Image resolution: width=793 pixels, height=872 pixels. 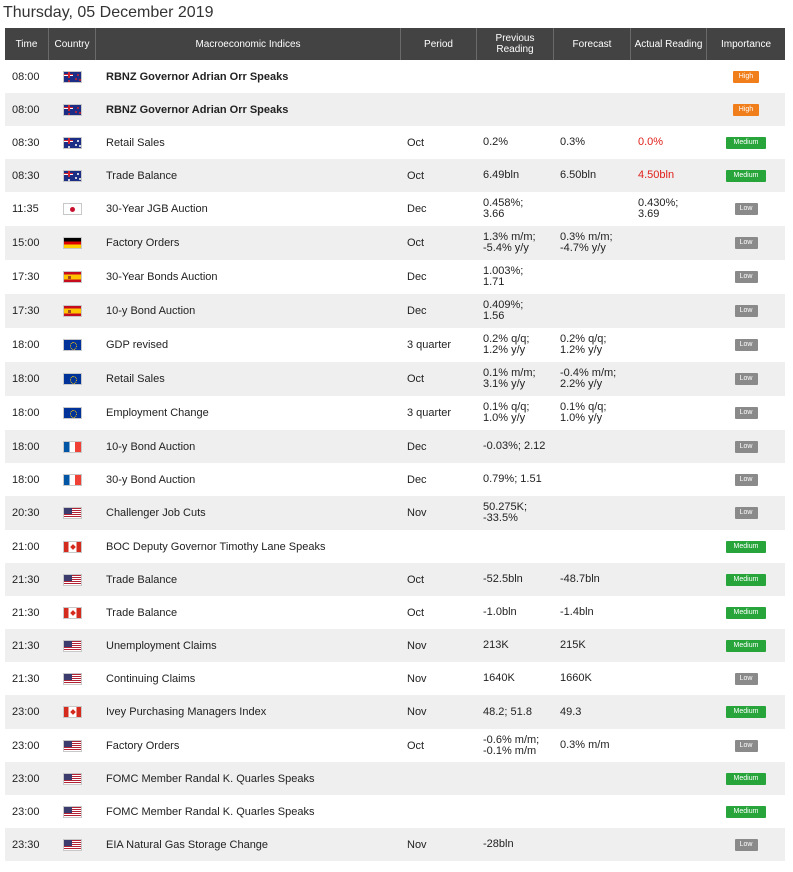 What do you see at coordinates (592, 44) in the screenshot?
I see `header-forecast: Forecast` at bounding box center [592, 44].